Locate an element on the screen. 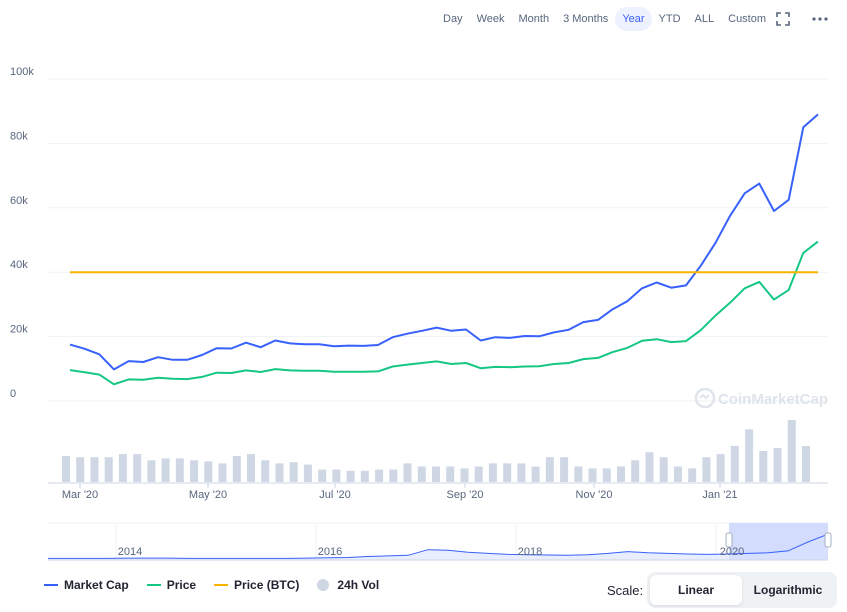 The image size is (847, 612). x-tick-label: May '20 is located at coordinates (208, 495).